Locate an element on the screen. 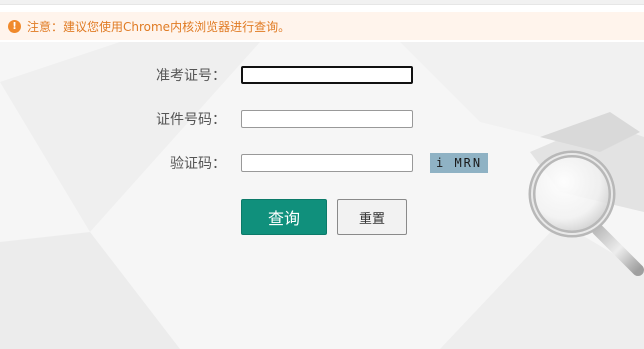 Image resolution: width=644 pixels, height=349 pixels. notice-bar: ! 注意：建议您使用Chrome内核浏览器进行查询。 is located at coordinates (322, 26).